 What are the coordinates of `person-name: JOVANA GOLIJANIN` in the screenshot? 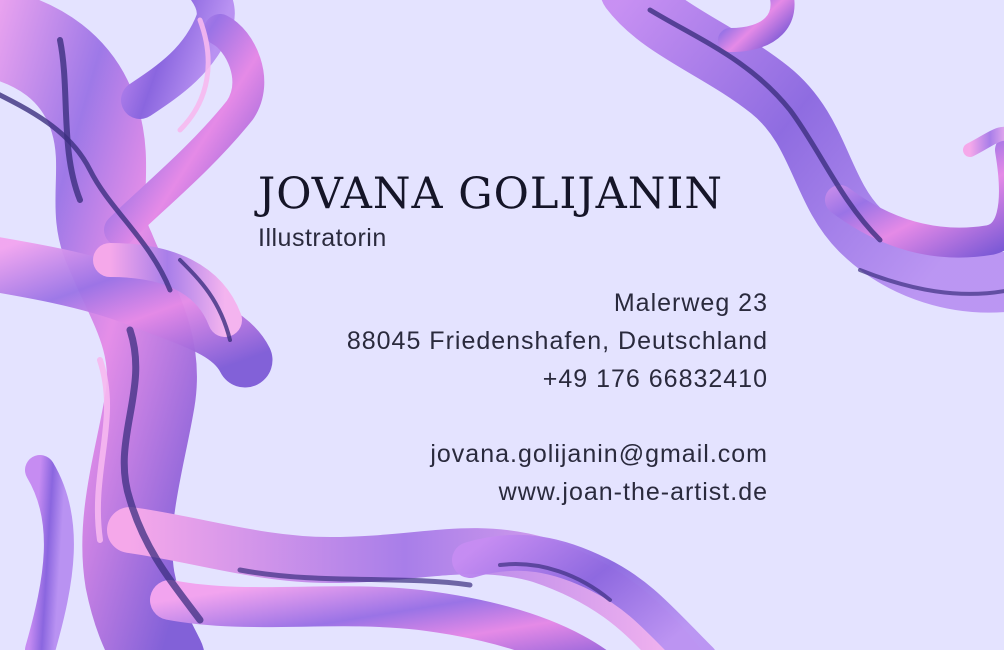 It's located at (490, 194).